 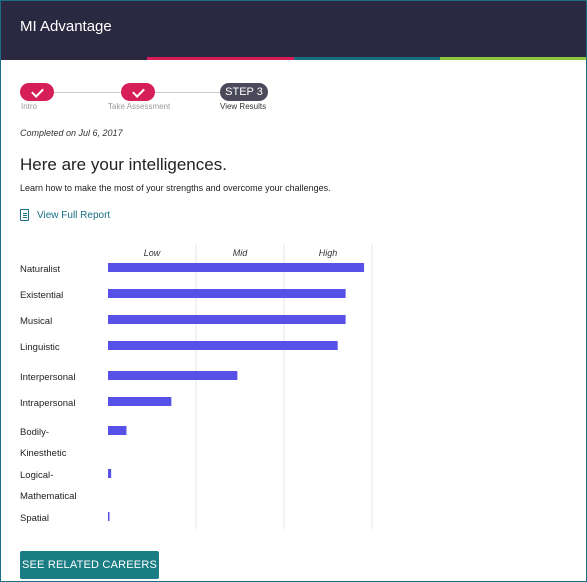 I want to click on category-label-line: Existential, so click(x=42, y=295).